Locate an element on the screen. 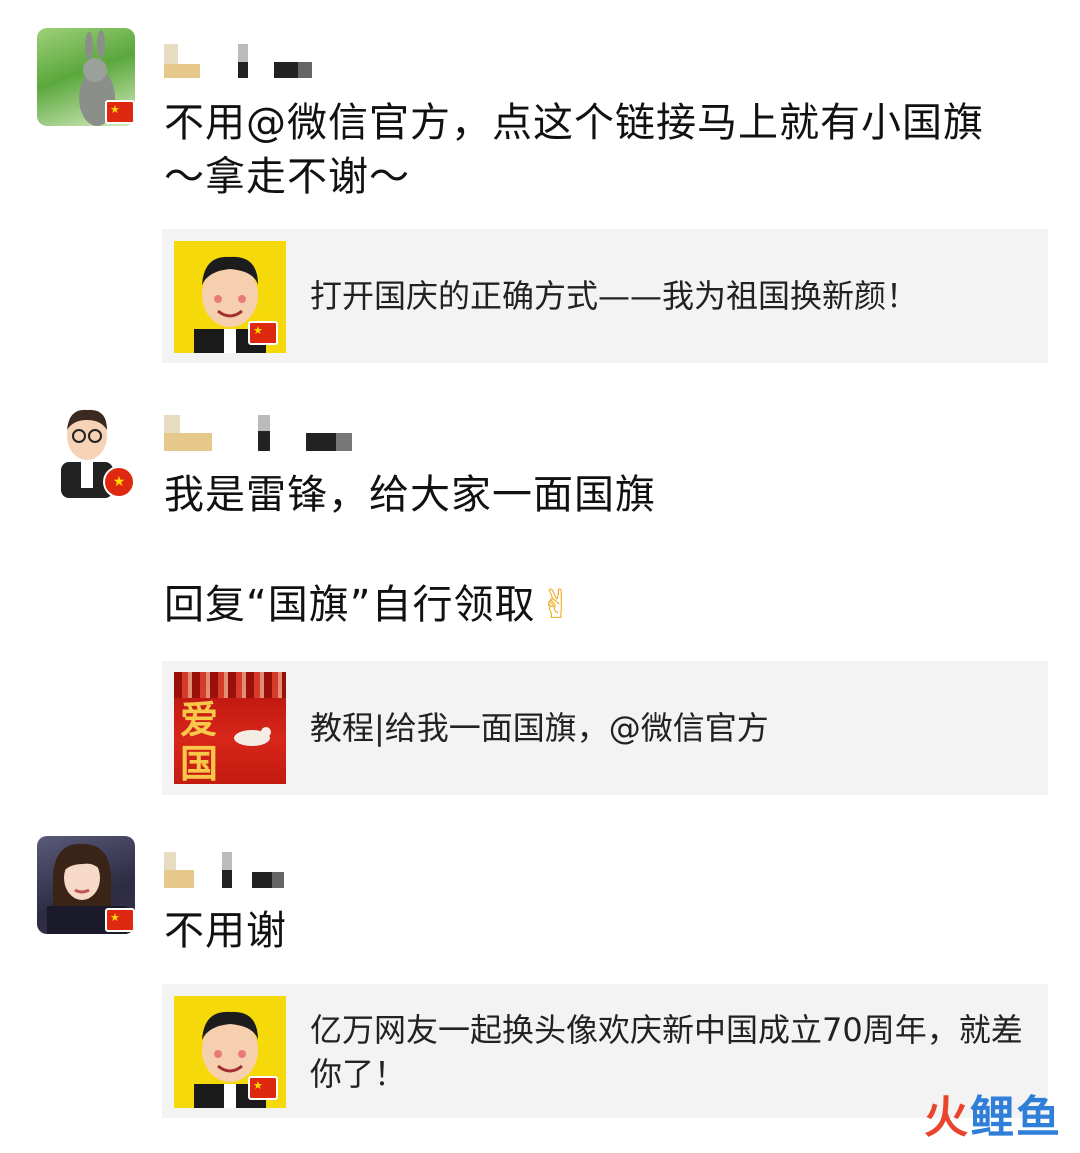 Image resolution: width=1080 pixels, height=1153 pixels. post-text-line-2: 回复“国旗”自行领取 ✌ is located at coordinates (369, 605).